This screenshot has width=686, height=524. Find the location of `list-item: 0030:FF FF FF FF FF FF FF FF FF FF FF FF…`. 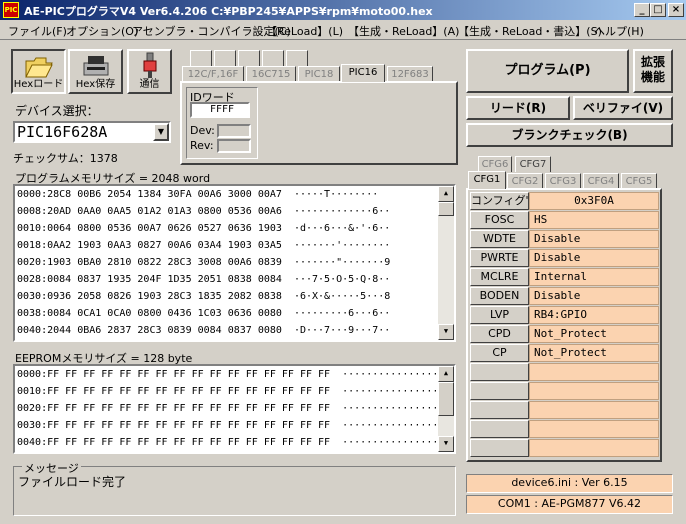

list-item: 0030:FF FF FF FF FF FF FF FF FF FF FF FF… is located at coordinates (228, 425).